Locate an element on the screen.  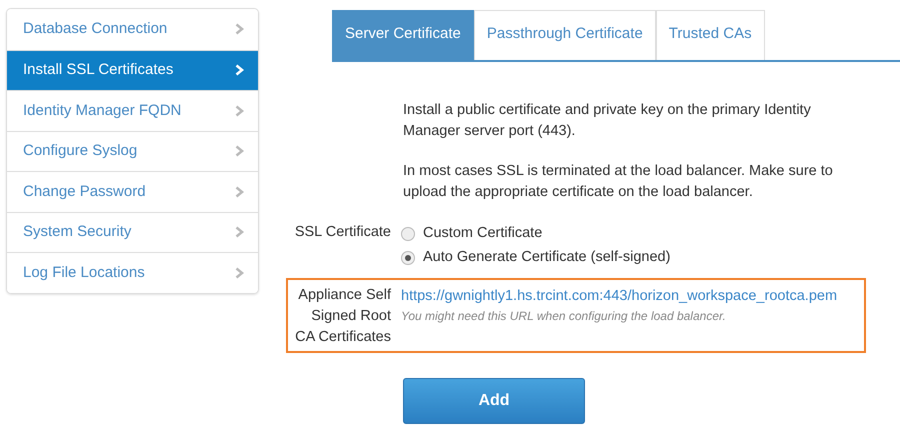
sidebar-item: Database Connection is located at coordinates (132, 29).